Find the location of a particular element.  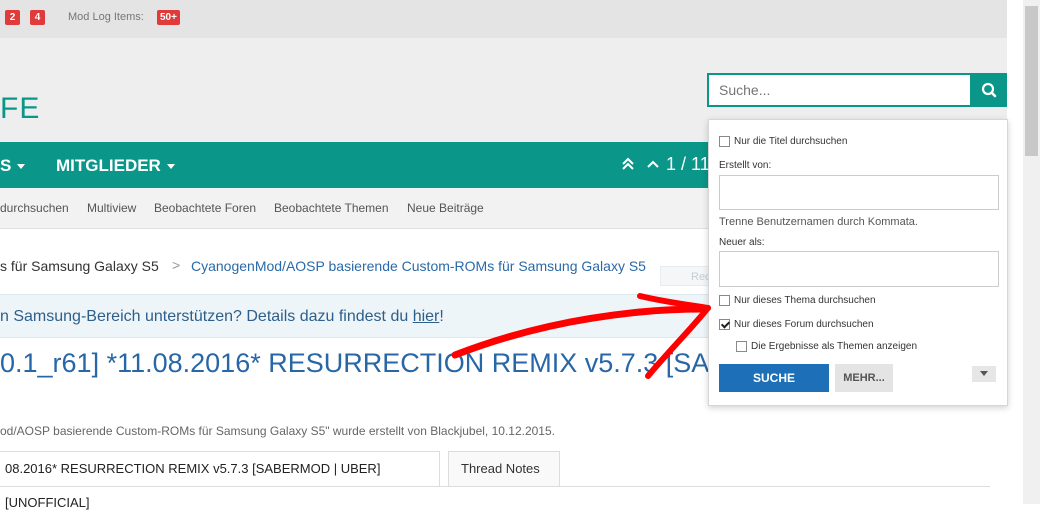

as-threads-option: Die Ergebnisse als Themen anzeigen is located at coordinates (826, 346).